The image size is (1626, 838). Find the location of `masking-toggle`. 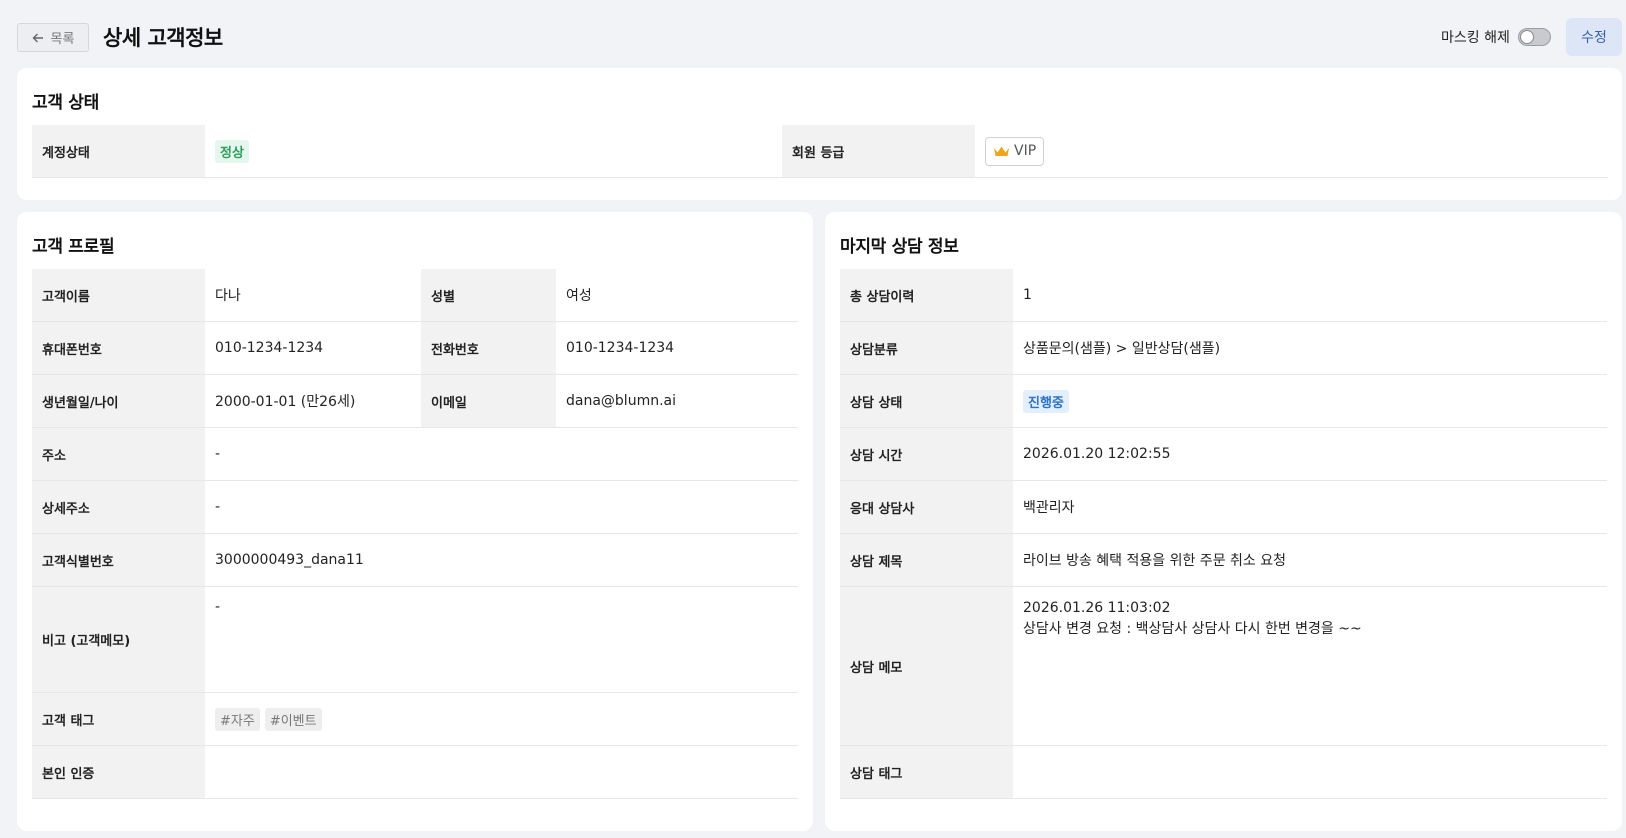

masking-toggle is located at coordinates (1534, 37).